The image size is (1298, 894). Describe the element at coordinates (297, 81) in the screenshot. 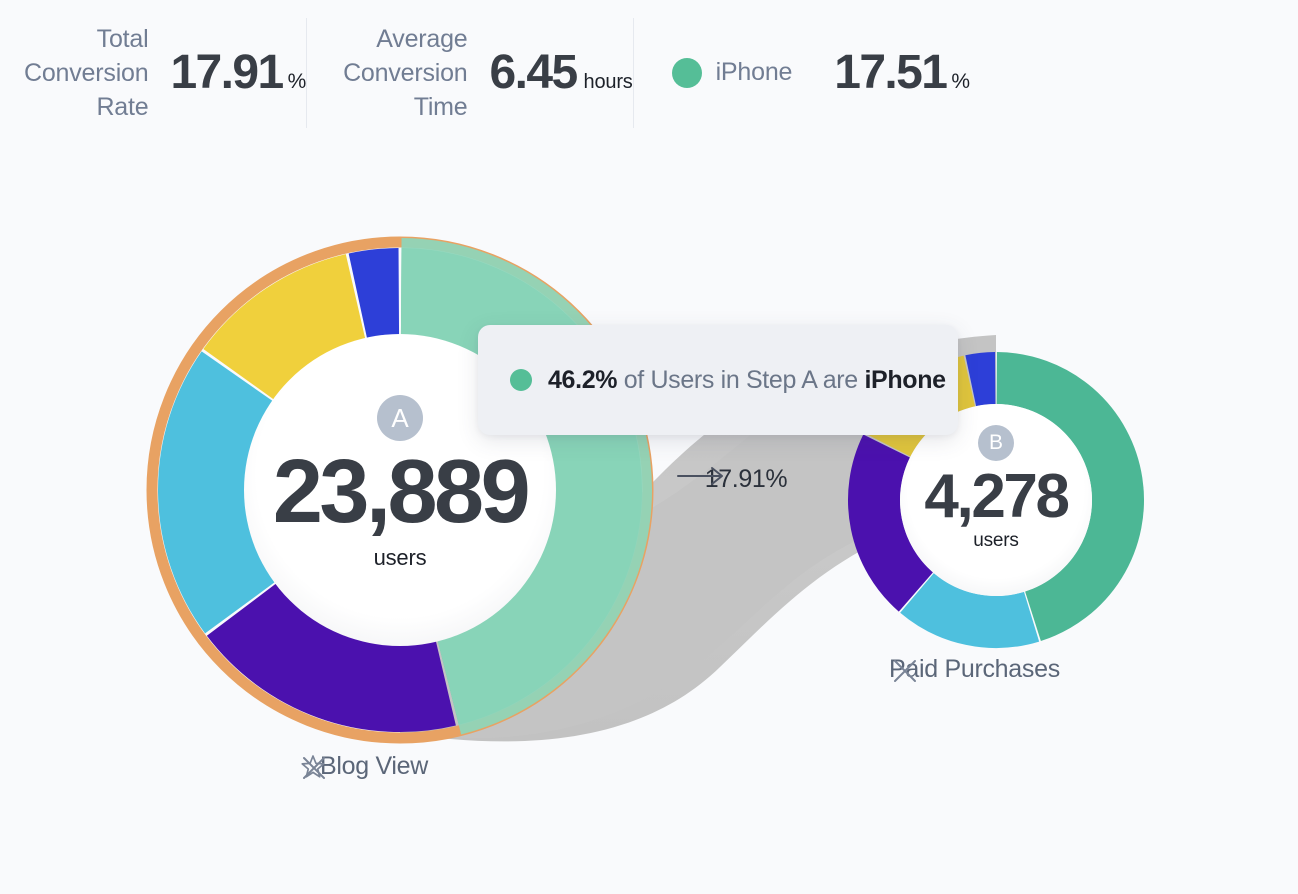

I see `kpi-unit-total-conversion-rate: %` at that location.